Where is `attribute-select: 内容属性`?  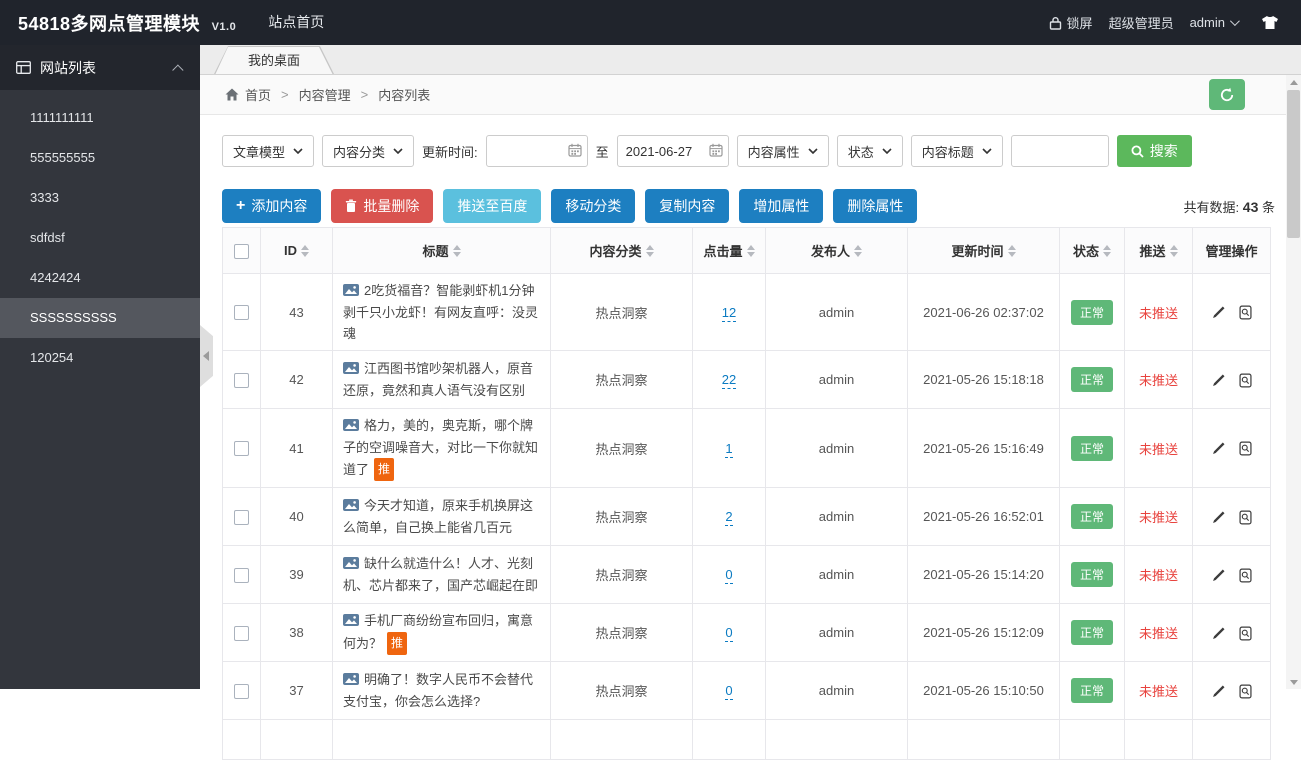 attribute-select: 内容属性 is located at coordinates (782, 151).